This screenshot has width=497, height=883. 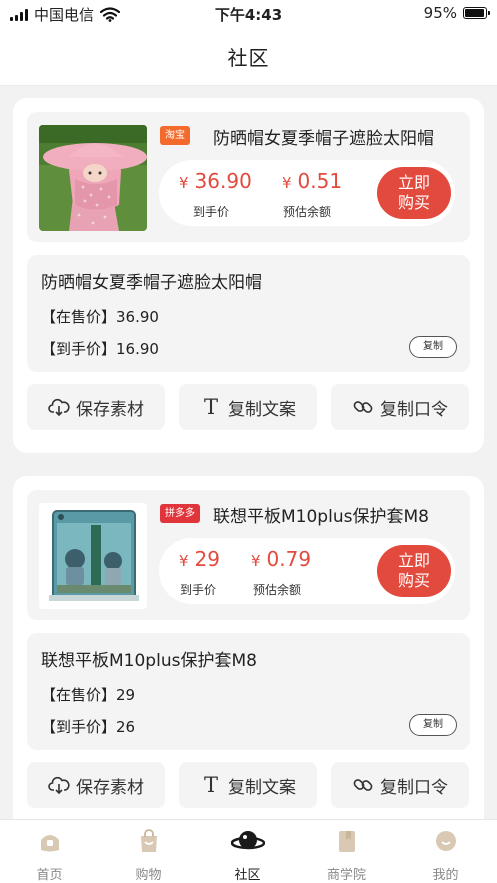 What do you see at coordinates (248, 840) in the screenshot?
I see `planet-icon` at bounding box center [248, 840].